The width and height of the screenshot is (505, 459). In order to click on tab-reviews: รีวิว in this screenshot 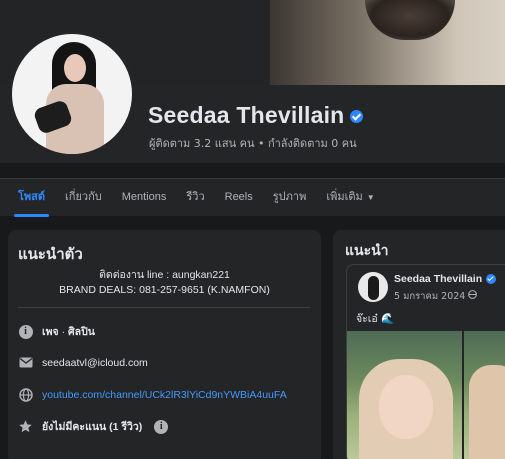, I will do `click(195, 198)`.